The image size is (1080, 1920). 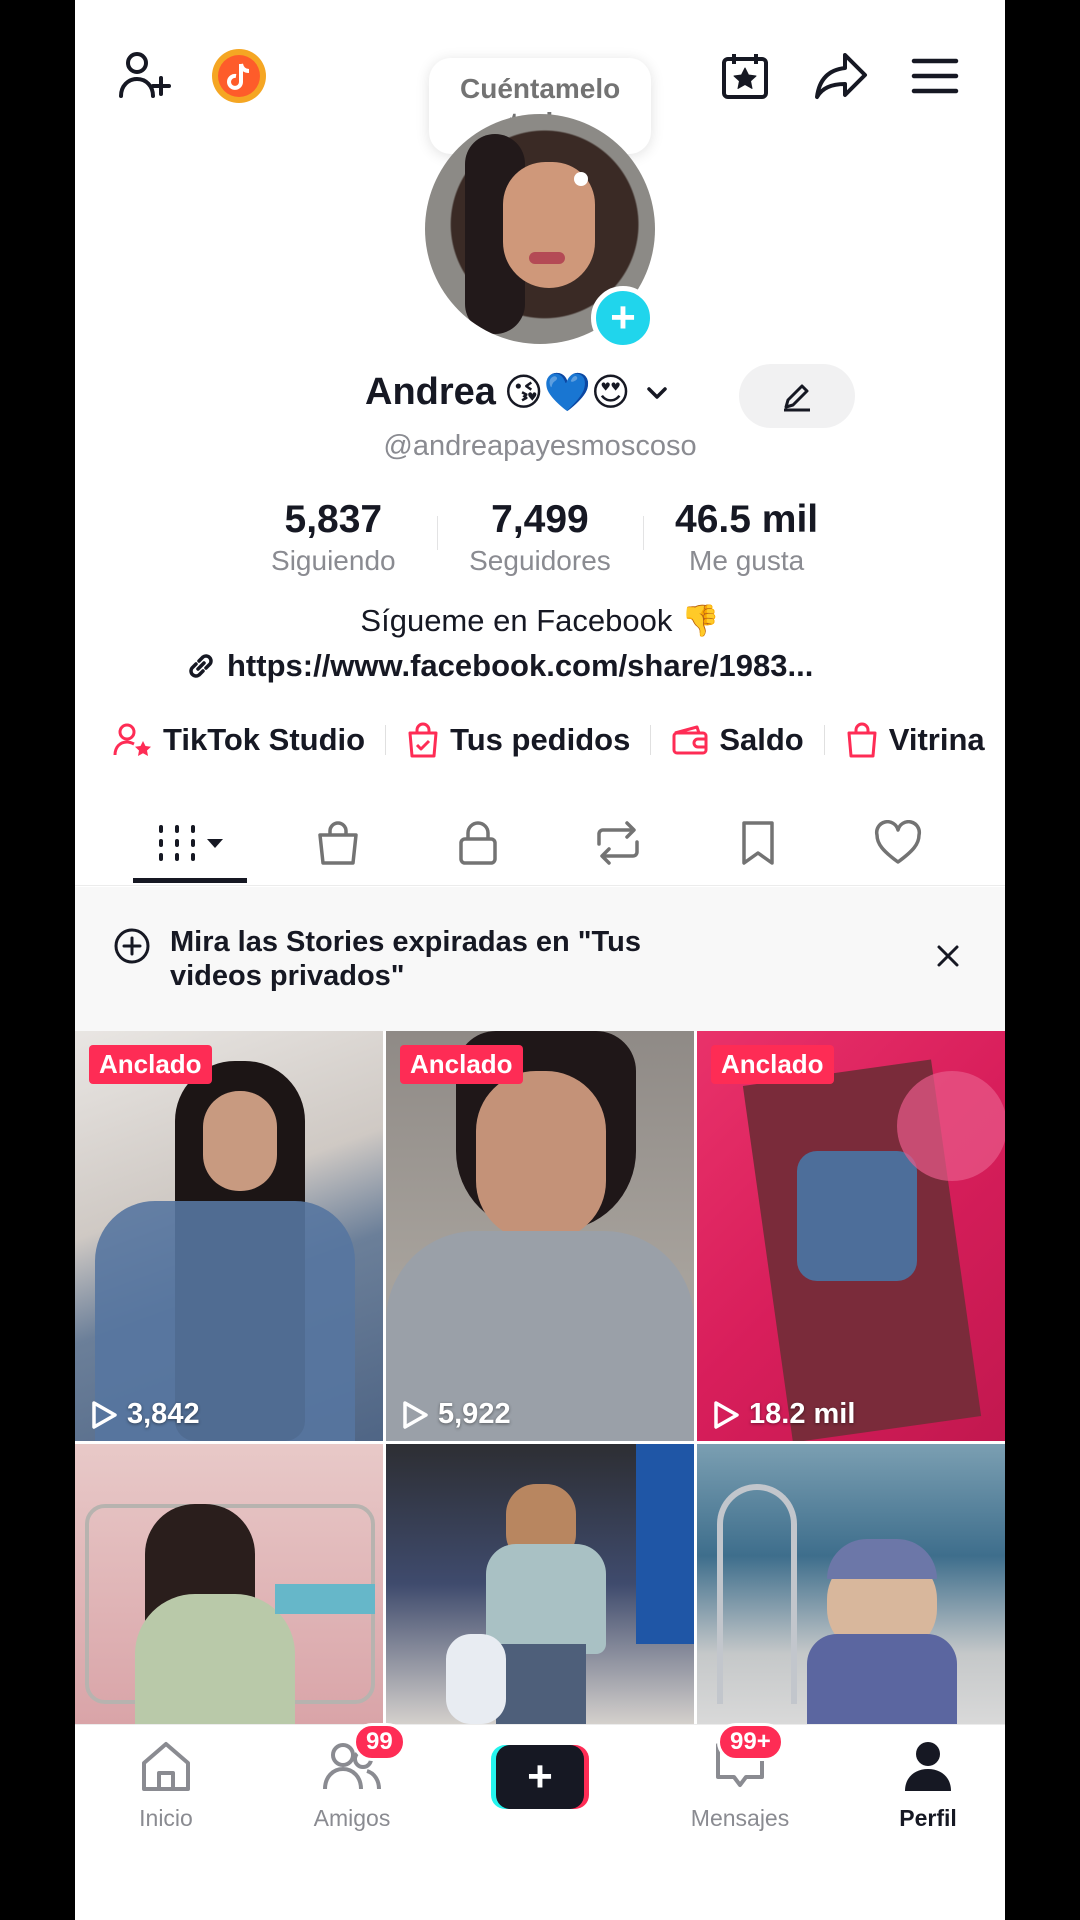 What do you see at coordinates (145, 76) in the screenshot?
I see `add-friend-icon` at bounding box center [145, 76].